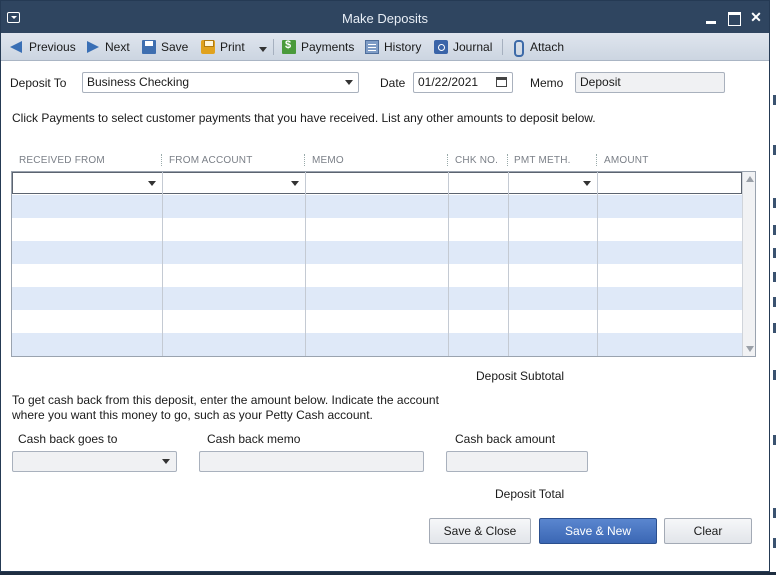 The height and width of the screenshot is (575, 776). What do you see at coordinates (220, 82) in the screenshot?
I see `deposit-to-dropdown: Business Checking` at bounding box center [220, 82].